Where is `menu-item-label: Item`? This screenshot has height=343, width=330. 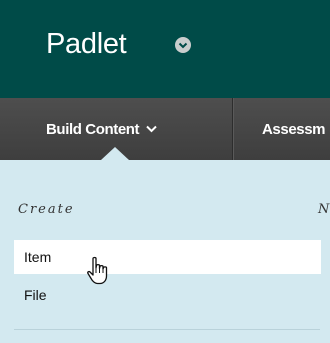 menu-item-label: Item is located at coordinates (38, 257).